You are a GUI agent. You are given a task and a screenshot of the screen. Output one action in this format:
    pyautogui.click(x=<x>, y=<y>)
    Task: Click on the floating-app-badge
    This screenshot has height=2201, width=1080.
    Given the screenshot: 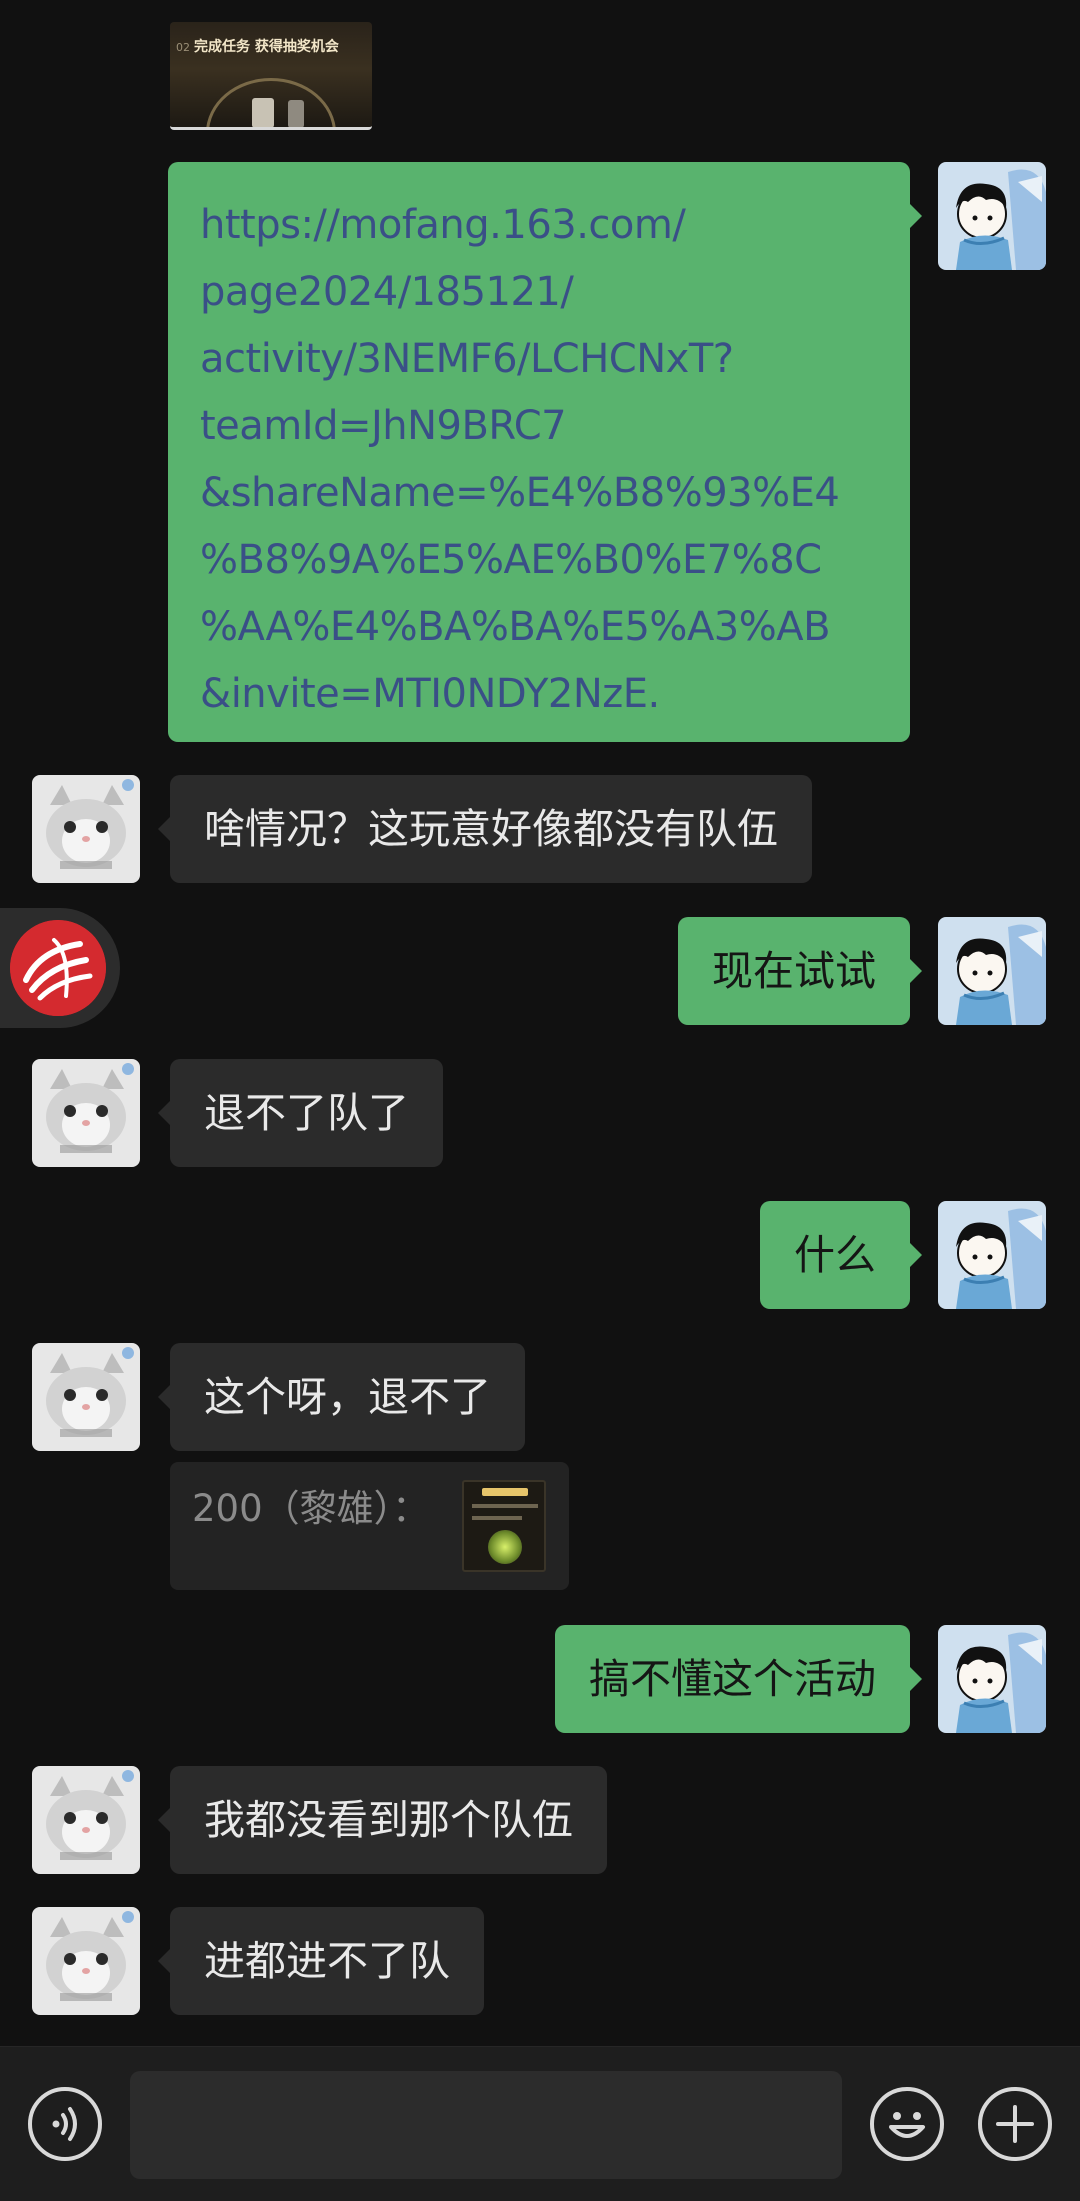 What is the action you would take?
    pyautogui.click(x=60, y=968)
    